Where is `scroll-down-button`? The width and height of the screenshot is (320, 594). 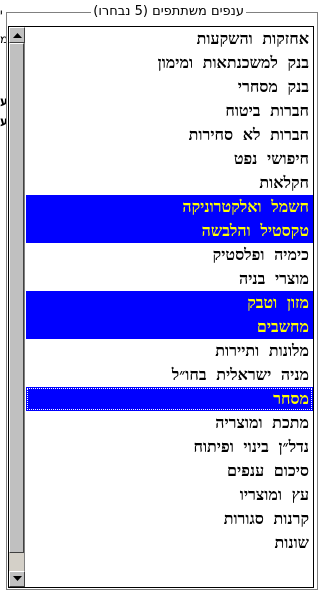
scroll-down-button is located at coordinates (17, 579).